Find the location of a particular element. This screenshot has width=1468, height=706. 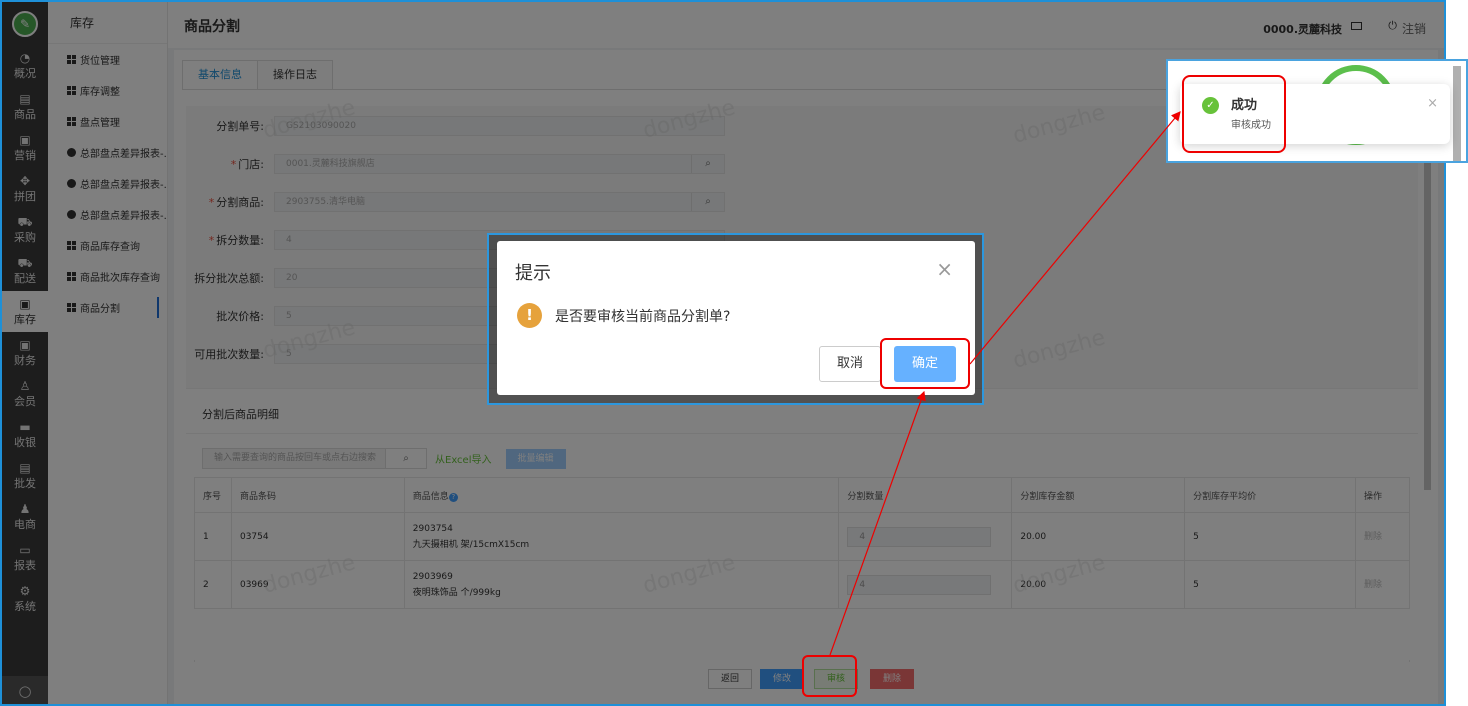

dialog-title: 提示 is located at coordinates (533, 273).